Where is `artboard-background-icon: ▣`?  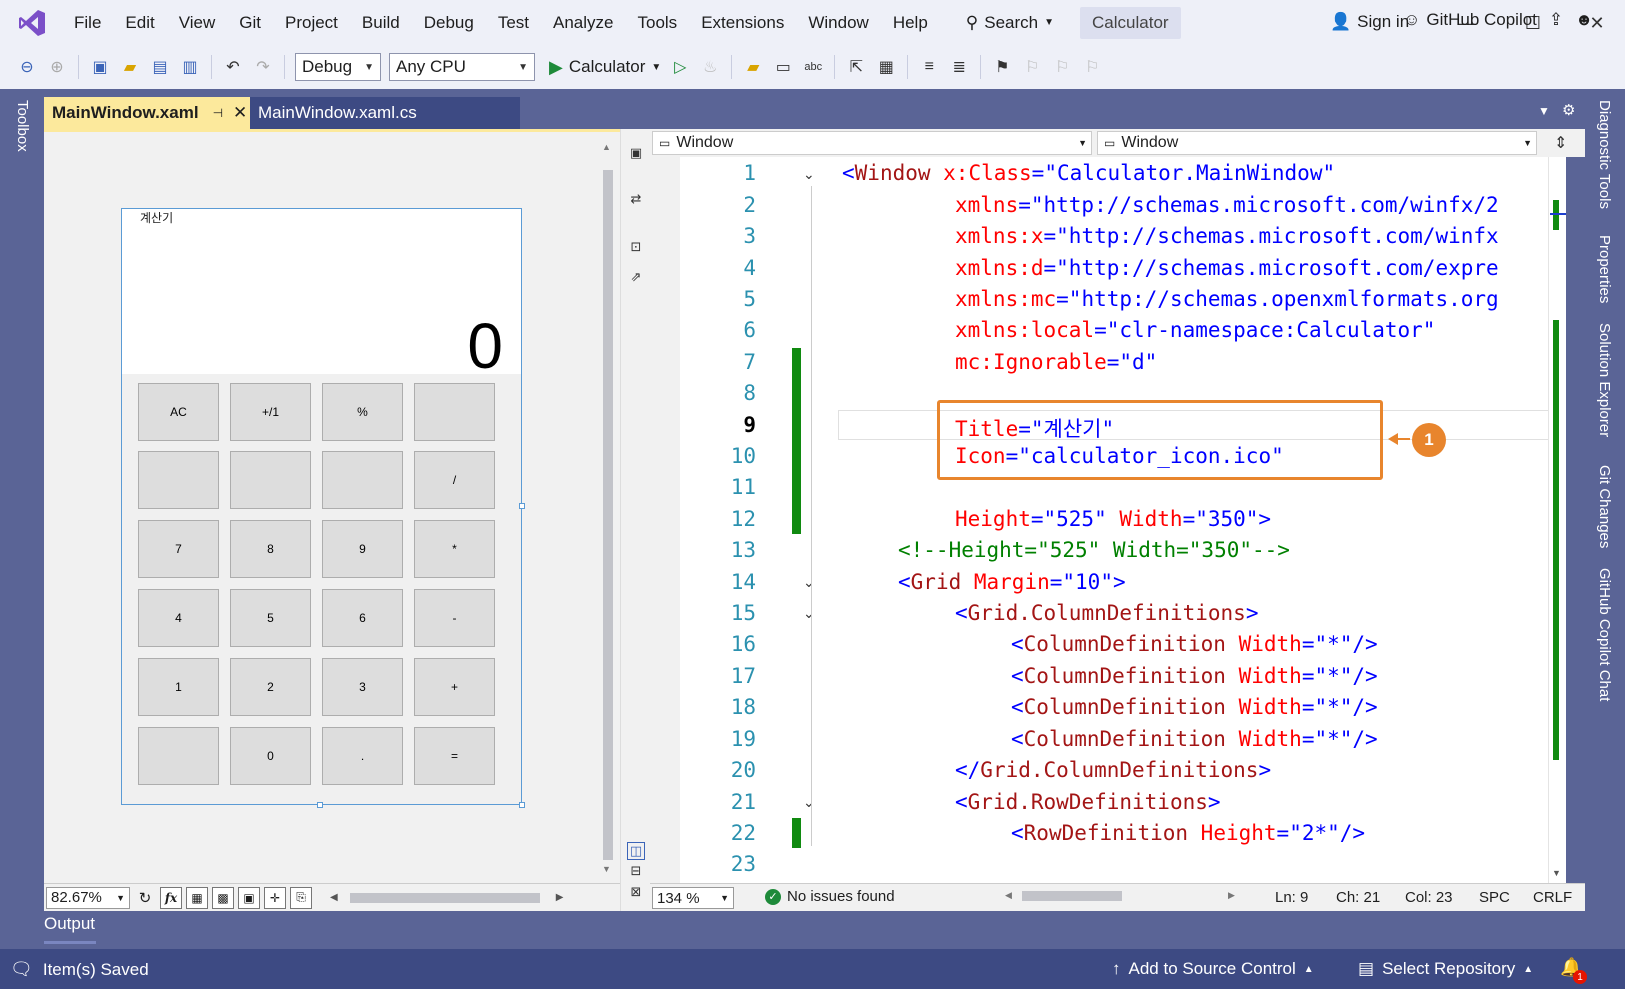
artboard-background-icon: ▣ is located at coordinates (249, 897).